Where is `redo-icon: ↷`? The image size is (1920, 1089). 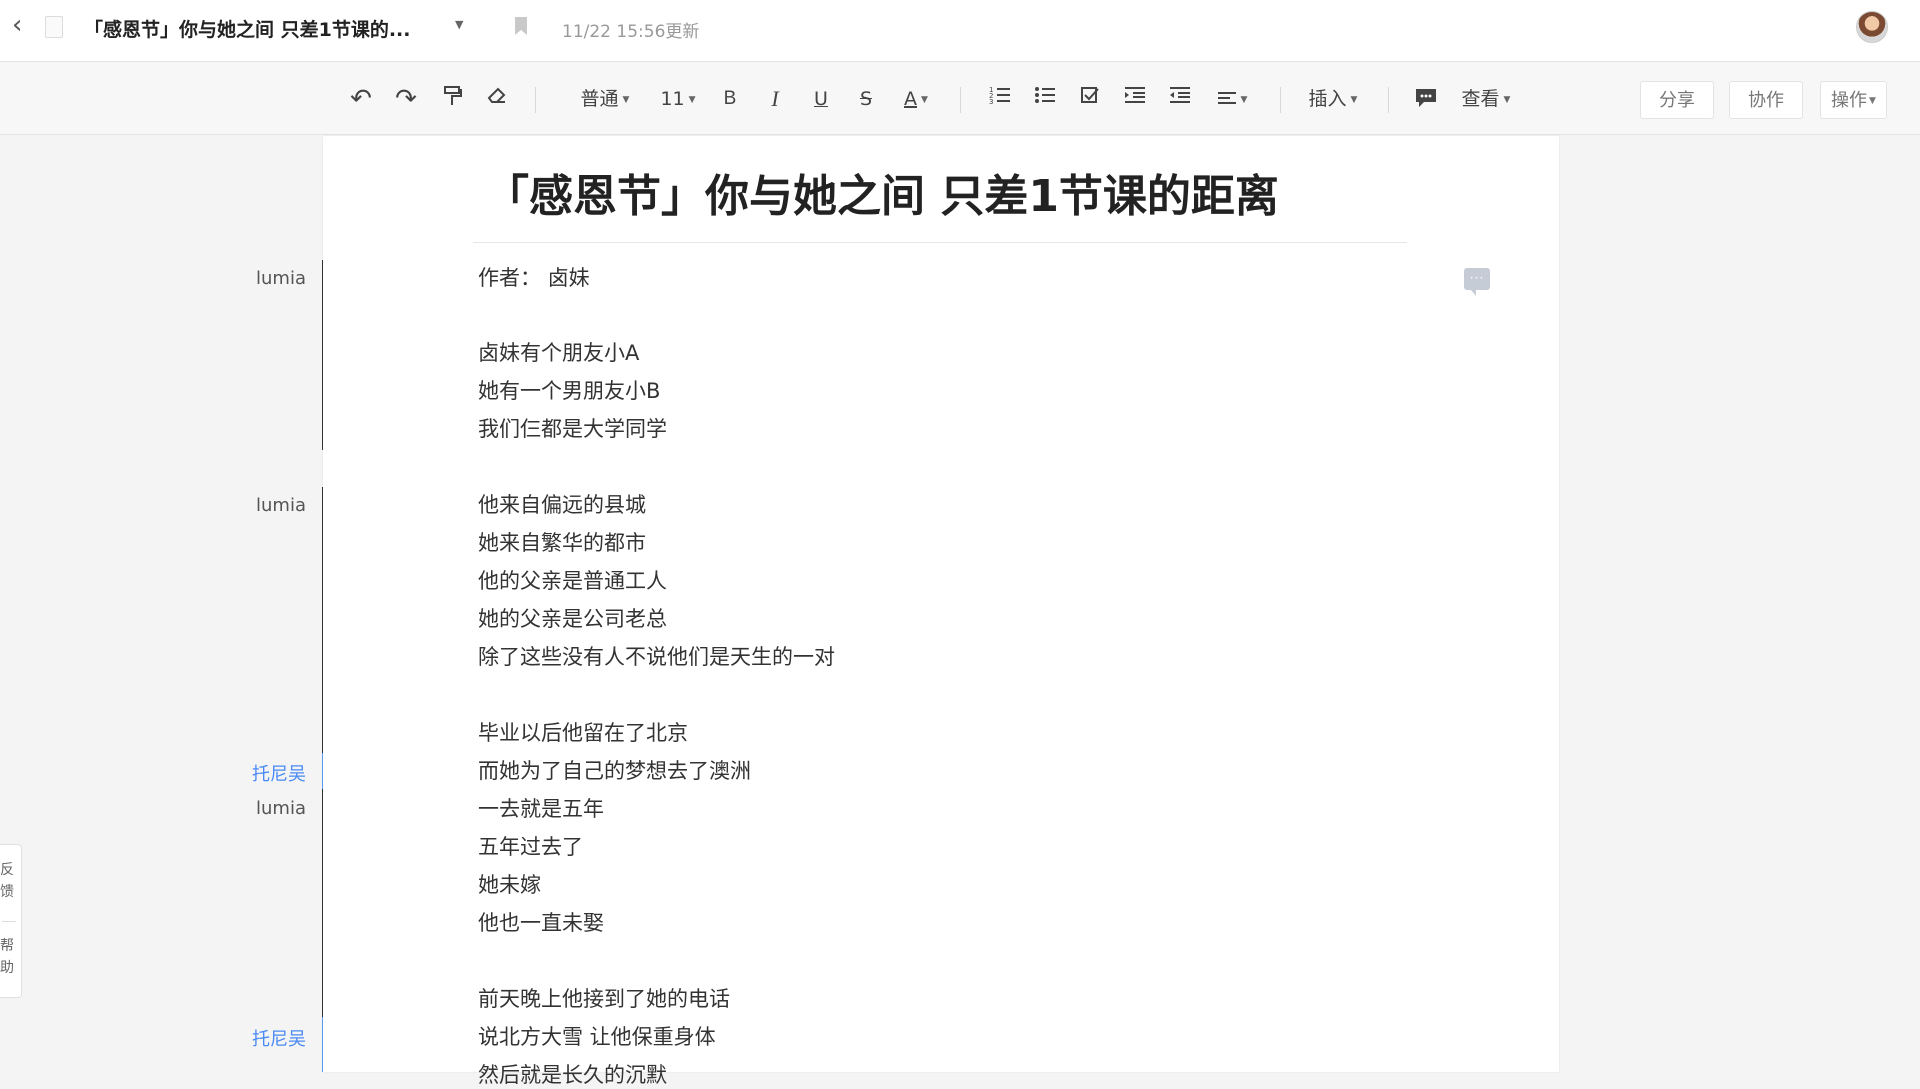
redo-icon: ↷ is located at coordinates (406, 99).